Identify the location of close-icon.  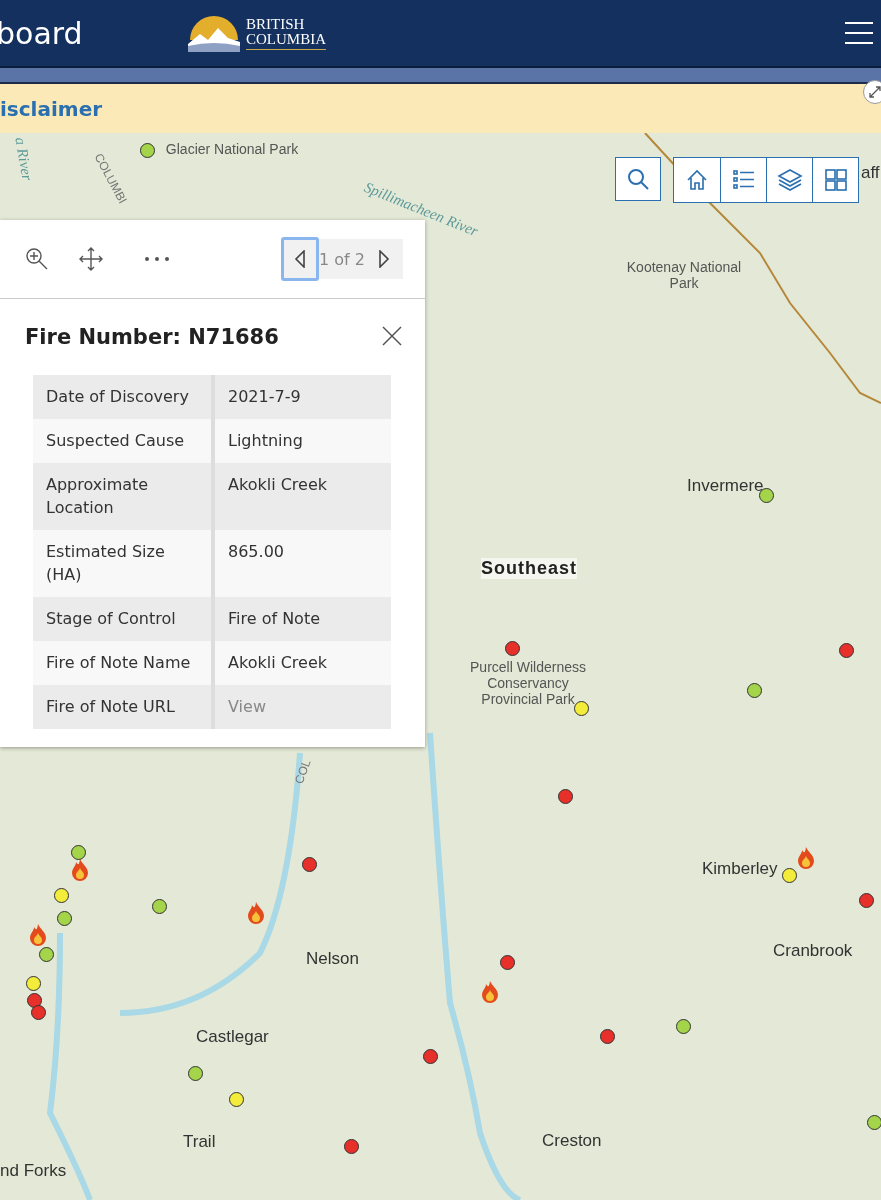
(392, 336).